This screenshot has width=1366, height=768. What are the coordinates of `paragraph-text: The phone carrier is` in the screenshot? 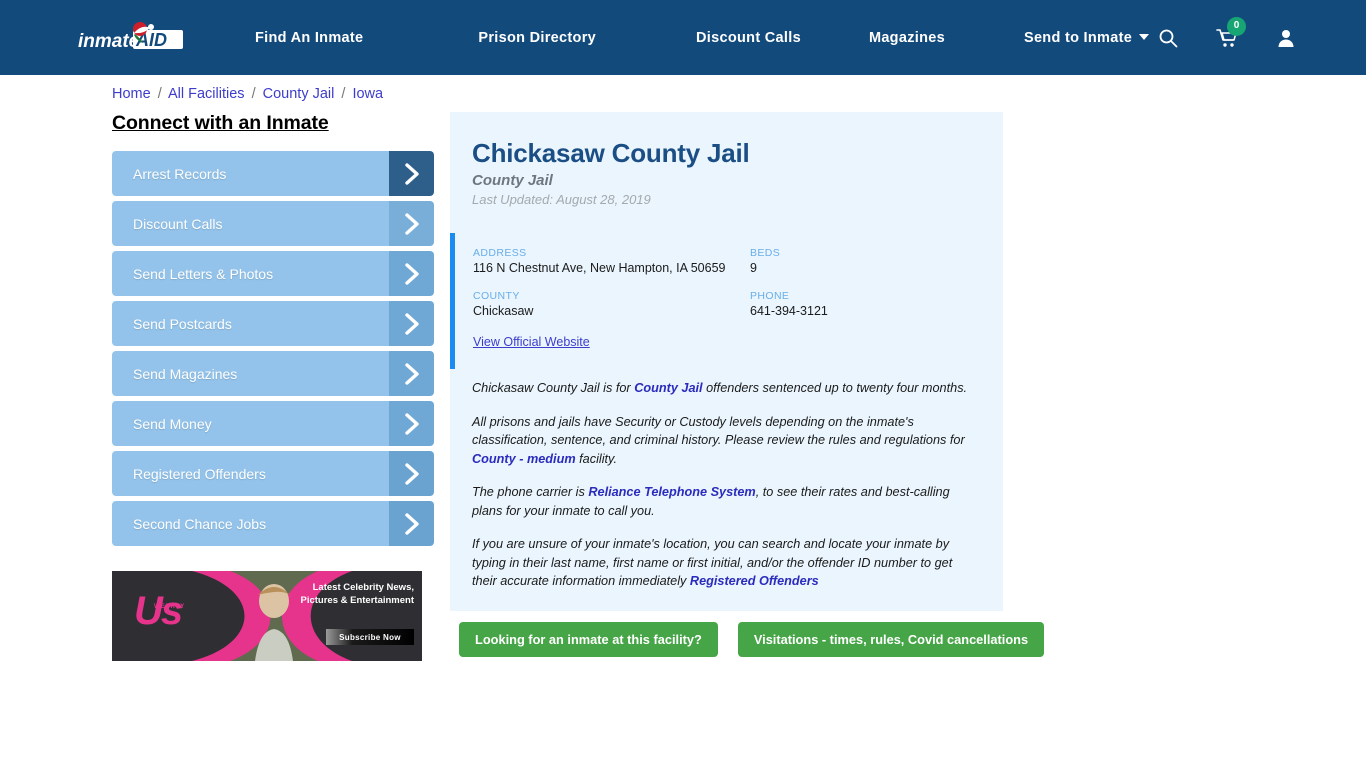 It's located at (530, 492).